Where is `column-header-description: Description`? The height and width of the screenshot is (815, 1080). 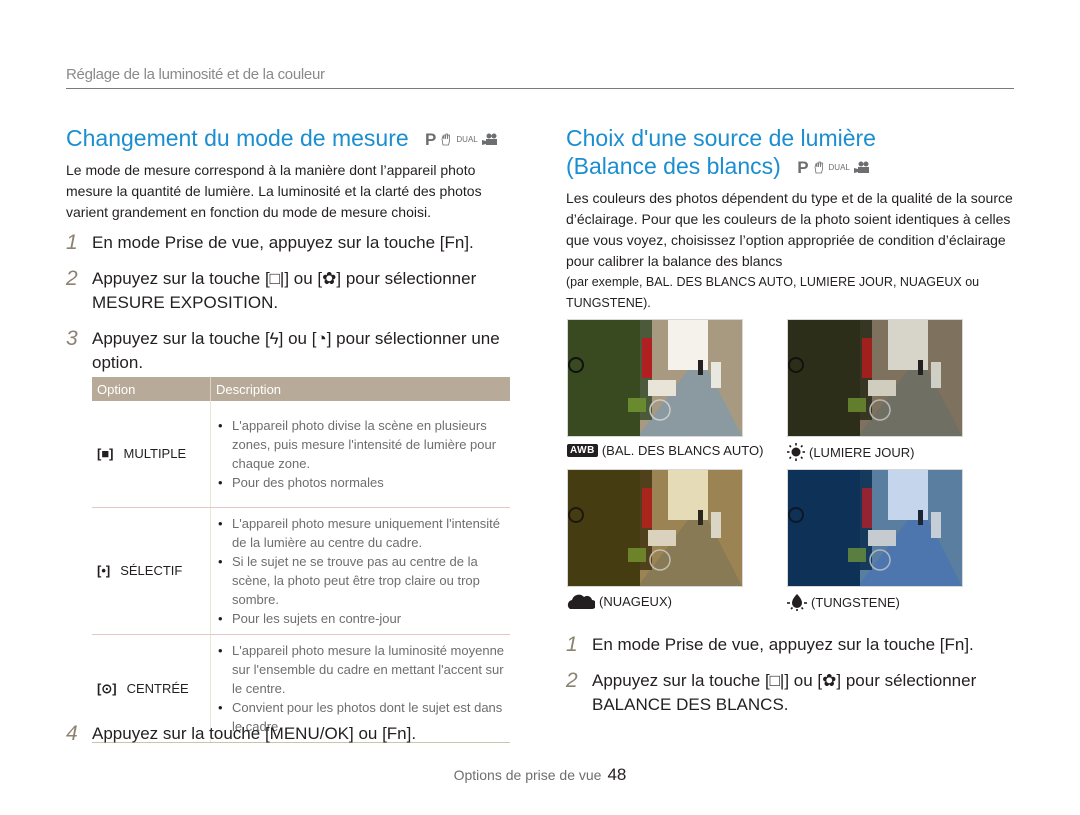 column-header-description: Description is located at coordinates (360, 389).